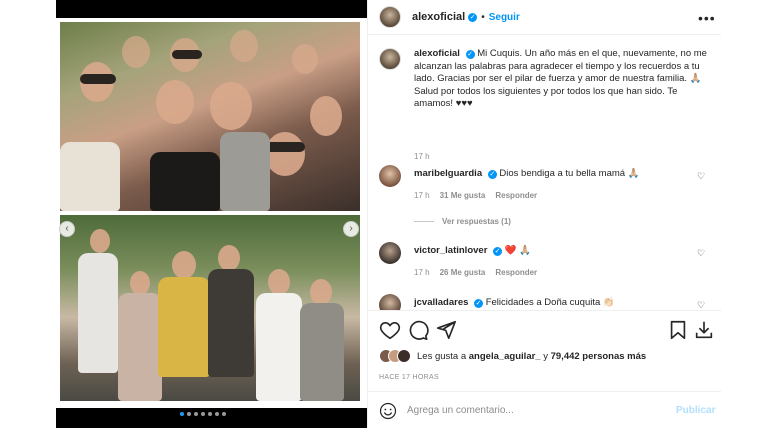 Image resolution: width=760 pixels, height=428 pixels. What do you see at coordinates (678, 330) in the screenshot?
I see `save-bookmark-icon` at bounding box center [678, 330].